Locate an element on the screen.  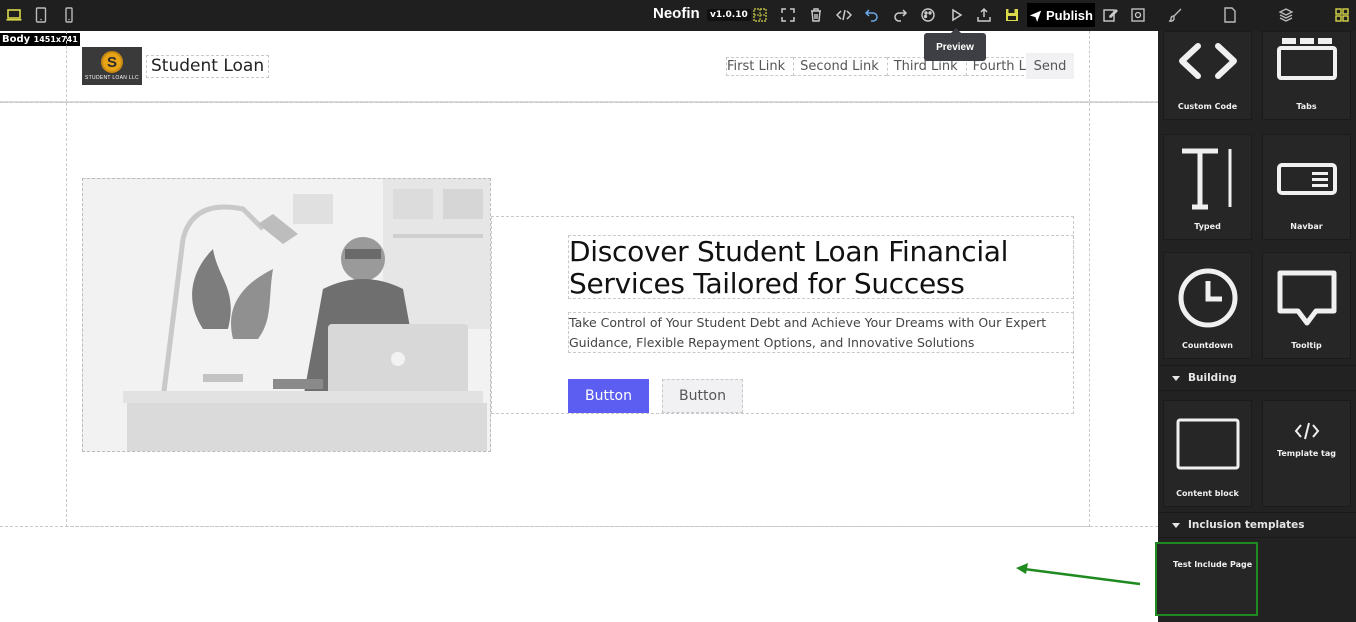
block-content-block: Content block is located at coordinates (1207, 453).